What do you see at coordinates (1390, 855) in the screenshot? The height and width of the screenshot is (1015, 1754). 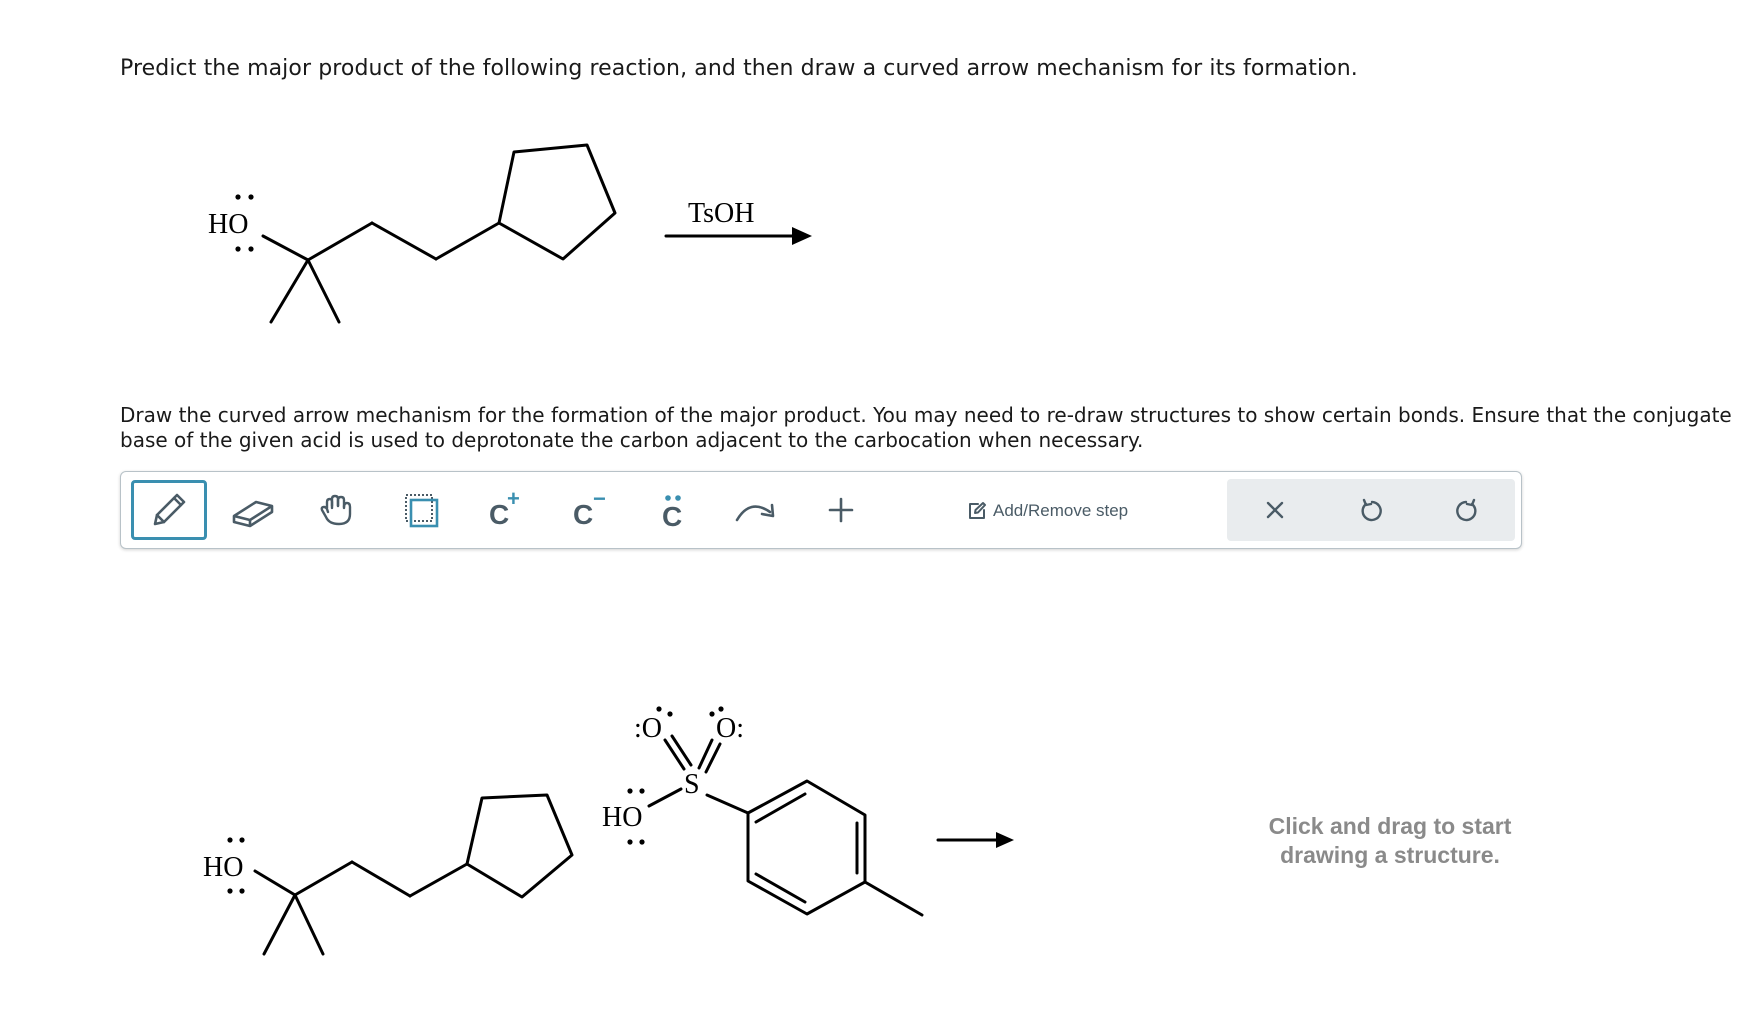 I see `canvas-hint-line2: drawing a structure.` at bounding box center [1390, 855].